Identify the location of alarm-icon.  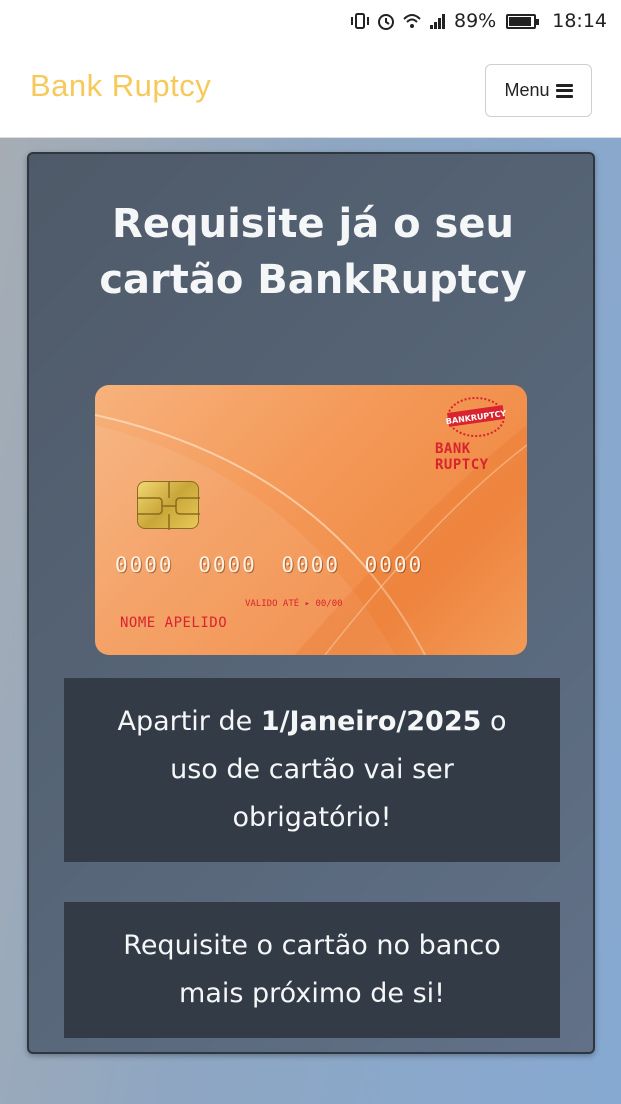
(386, 22).